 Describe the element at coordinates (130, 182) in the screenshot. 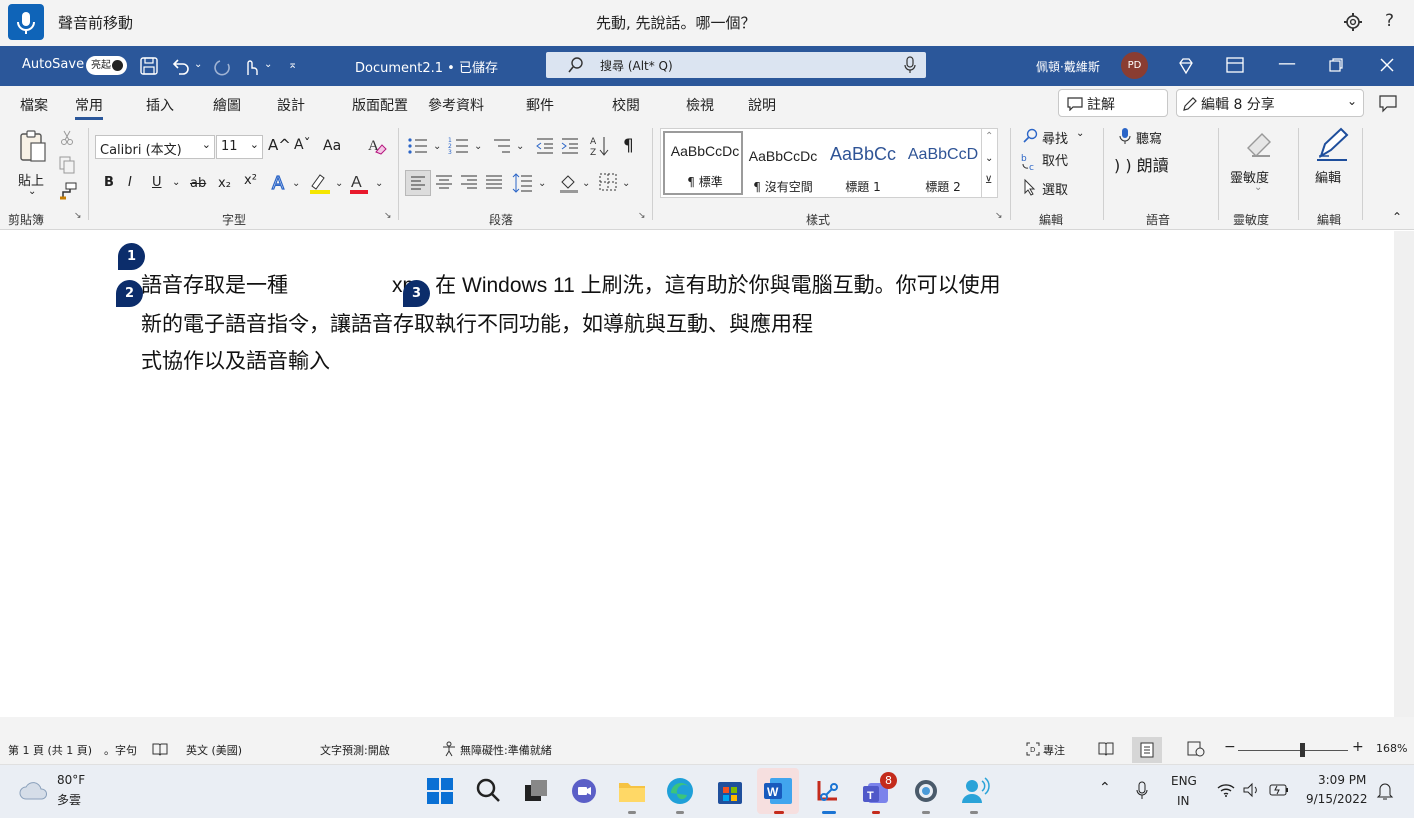

I see `italic-button: I` at that location.